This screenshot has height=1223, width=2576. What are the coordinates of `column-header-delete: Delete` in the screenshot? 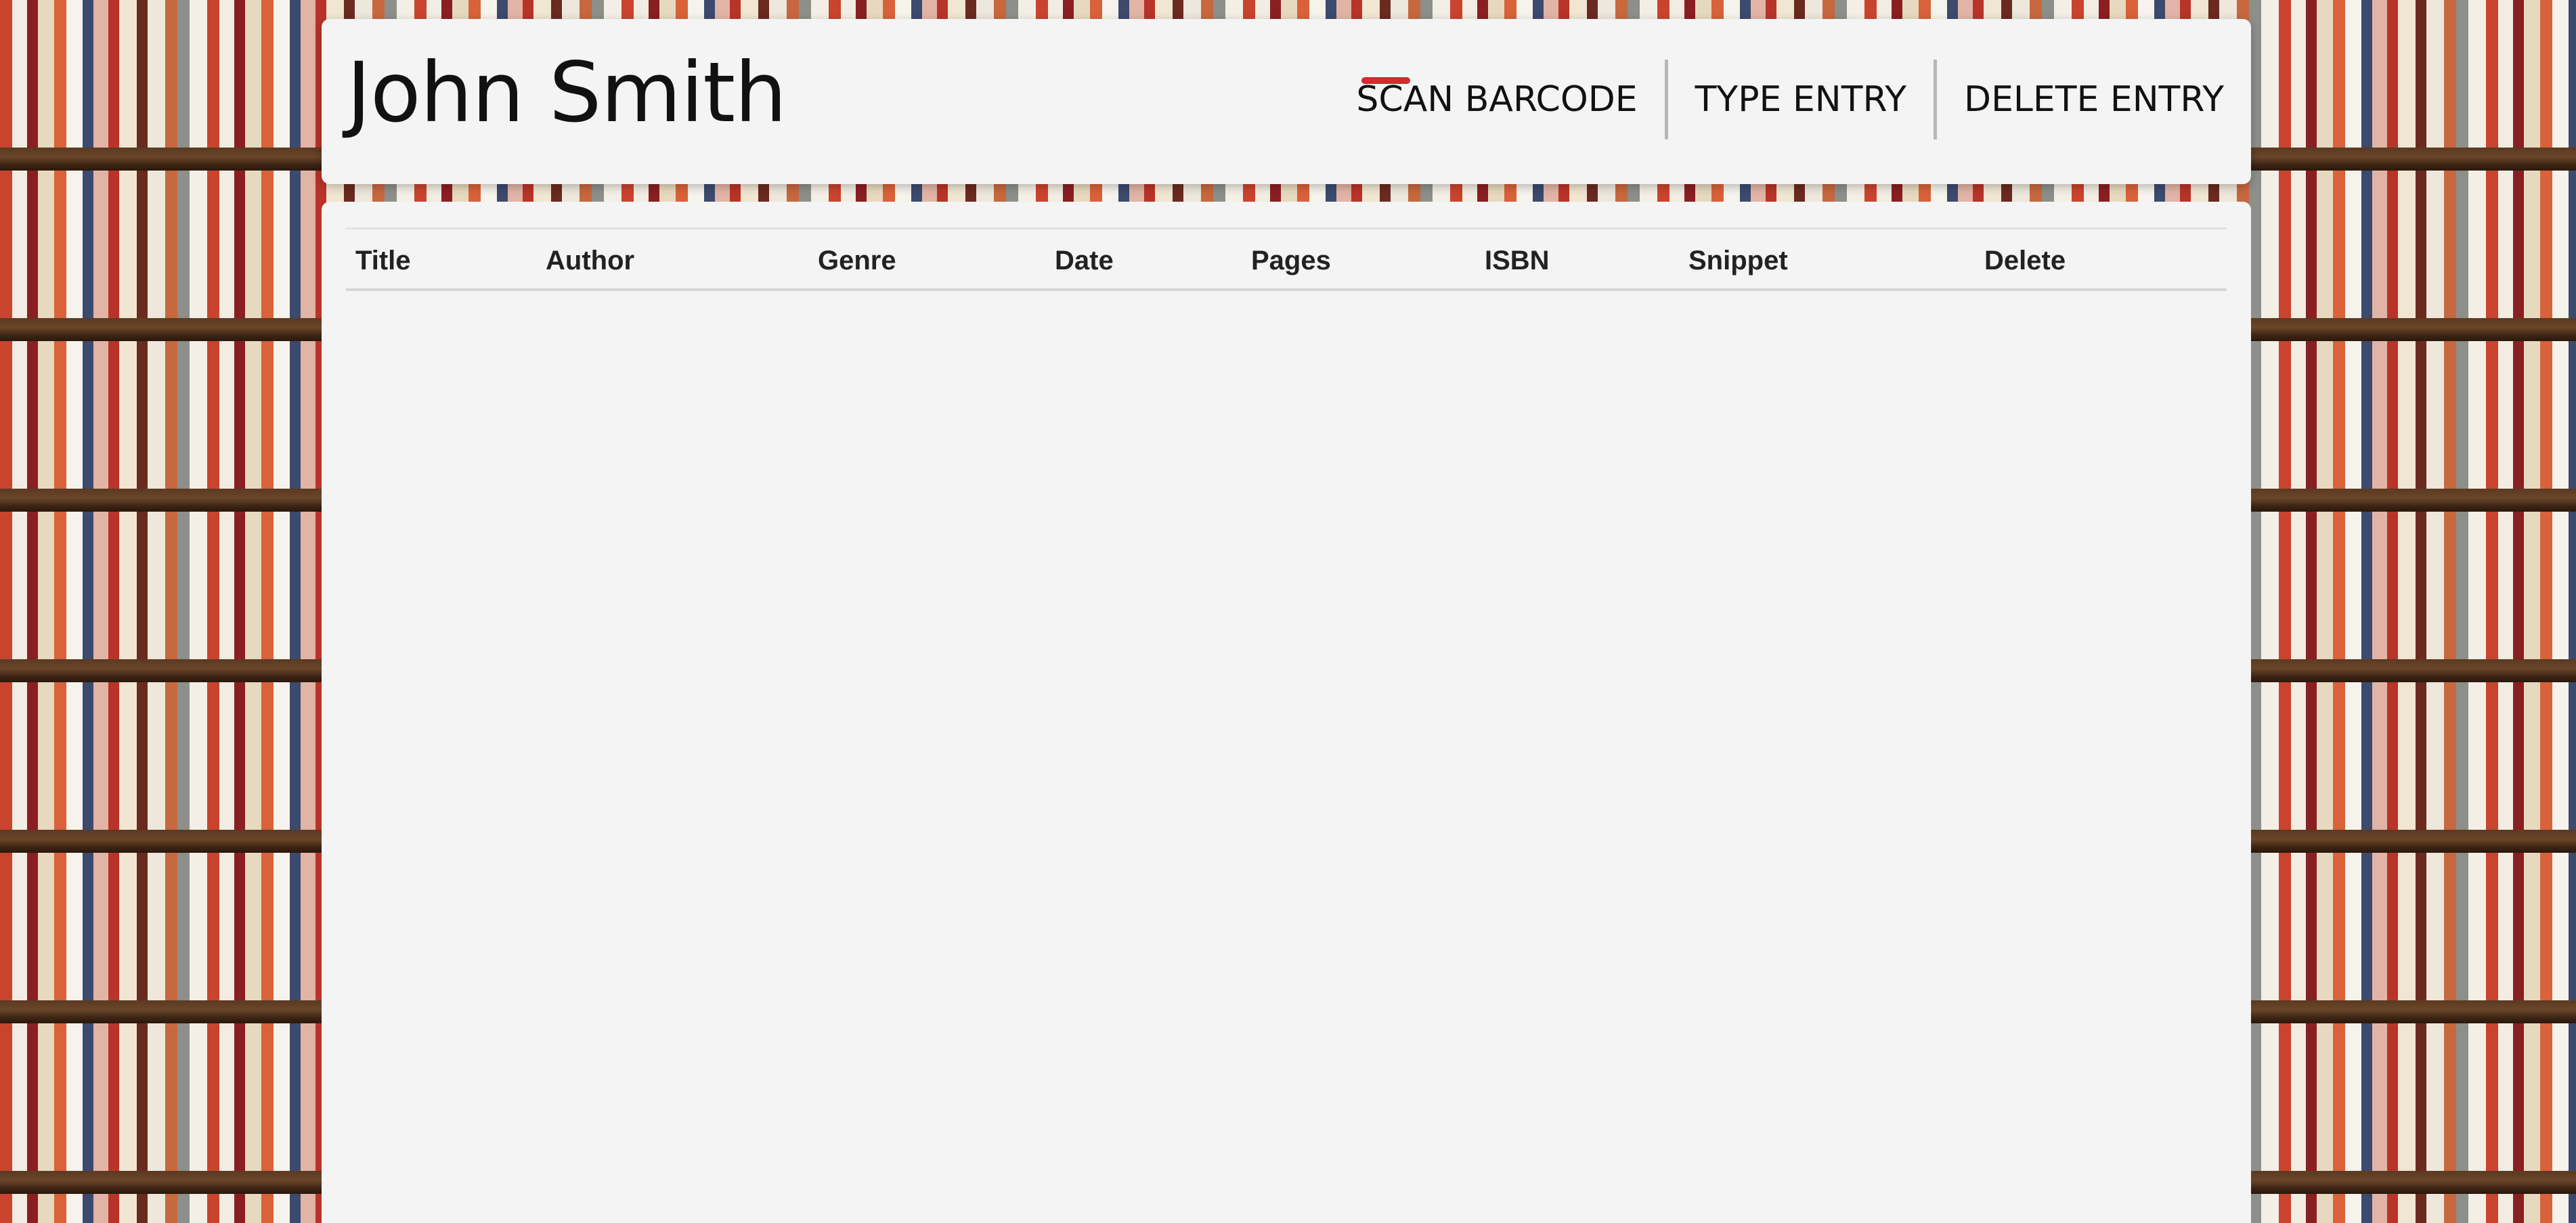 It's located at (2101, 259).